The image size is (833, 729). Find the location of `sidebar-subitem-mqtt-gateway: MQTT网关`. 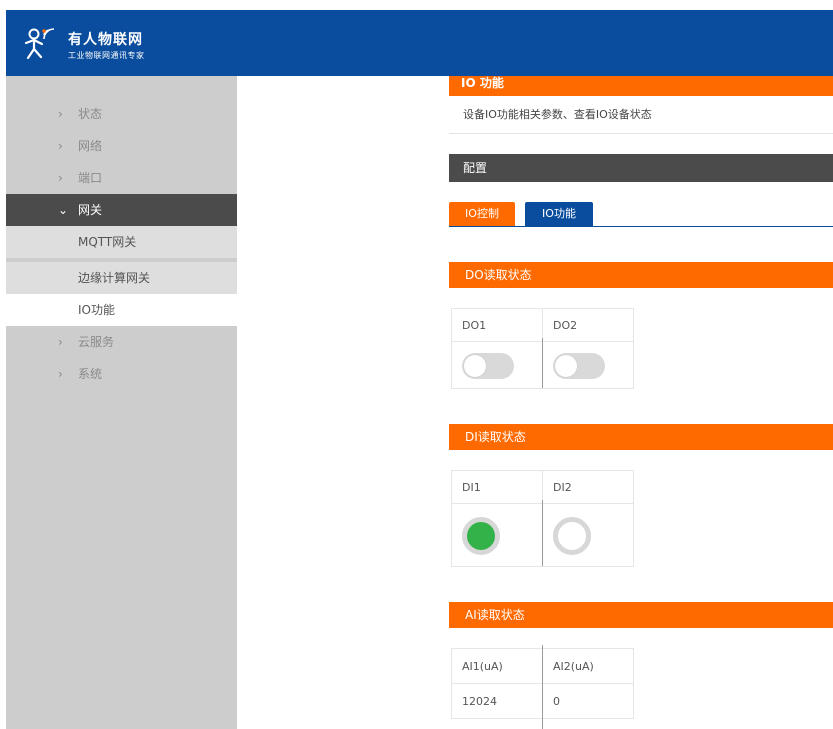

sidebar-subitem-mqtt-gateway: MQTT网关 is located at coordinates (121, 242).